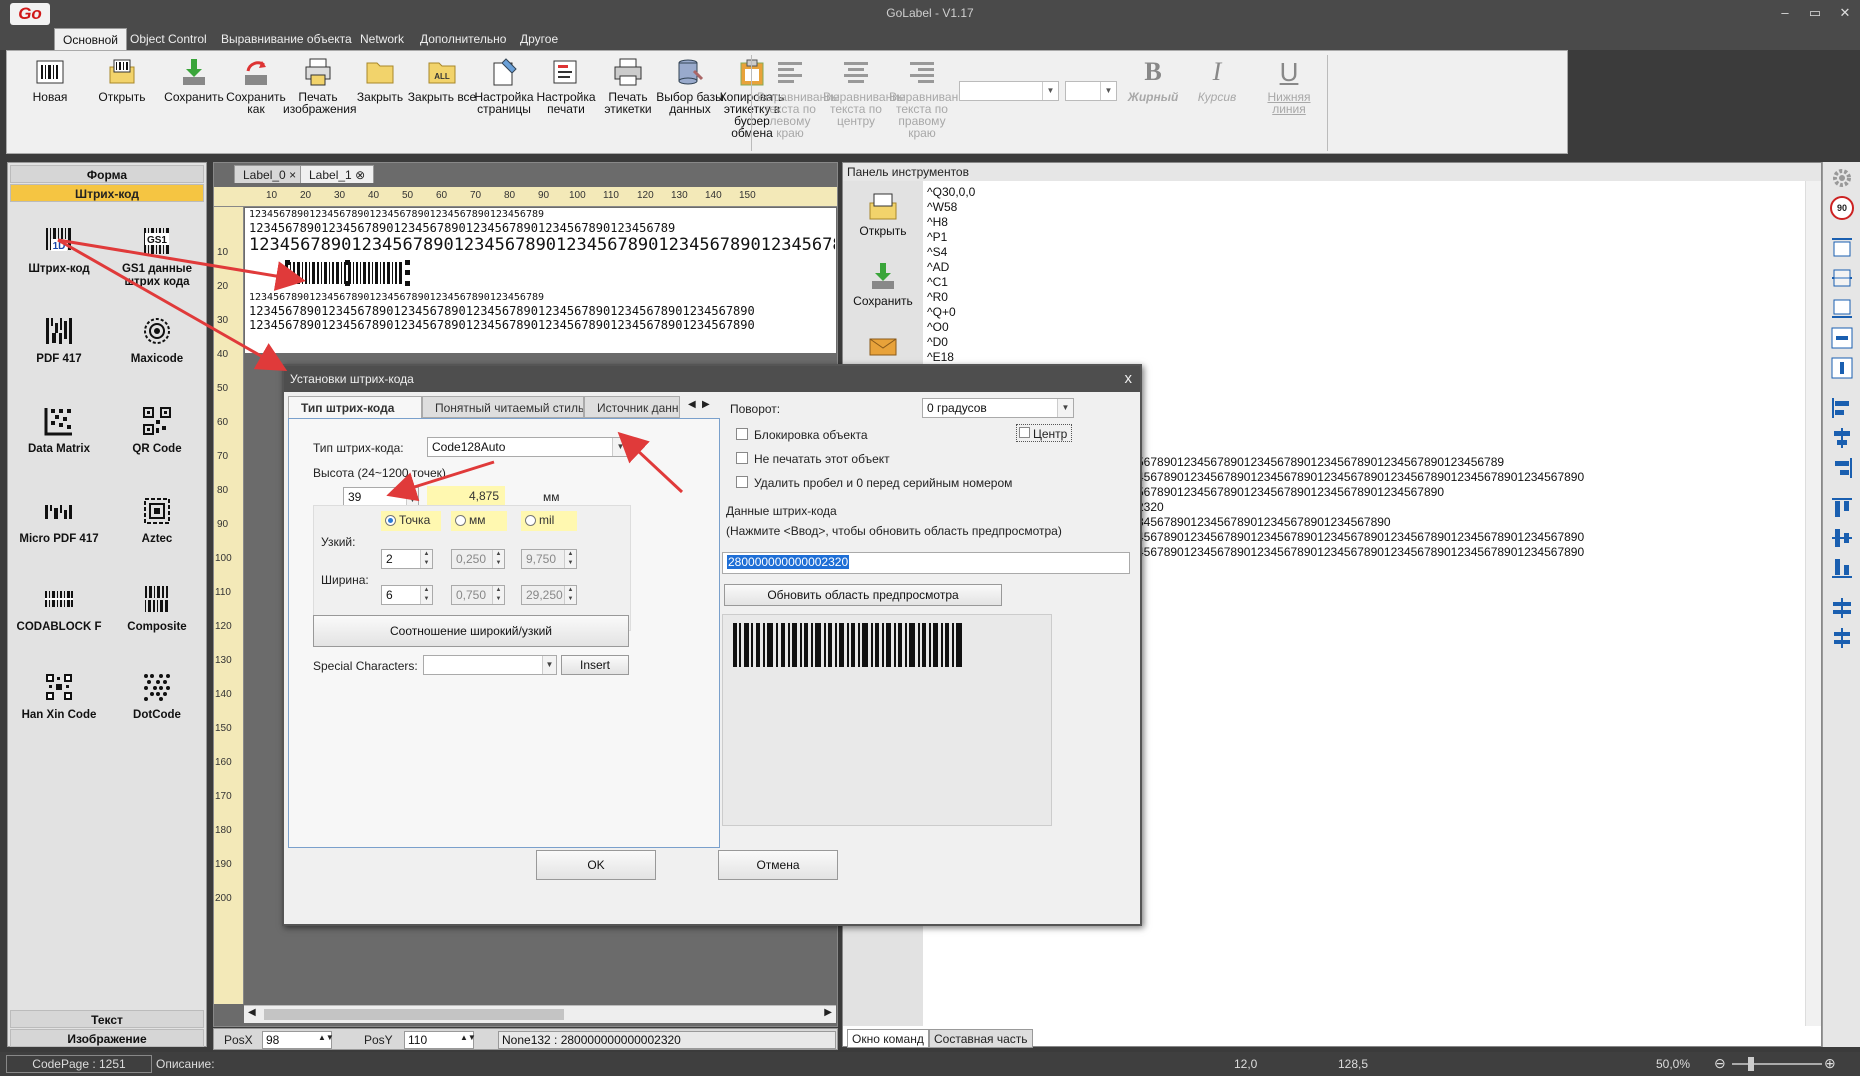 The width and height of the screenshot is (1860, 1076). What do you see at coordinates (30, 14) in the screenshot?
I see `app-logo: Go` at bounding box center [30, 14].